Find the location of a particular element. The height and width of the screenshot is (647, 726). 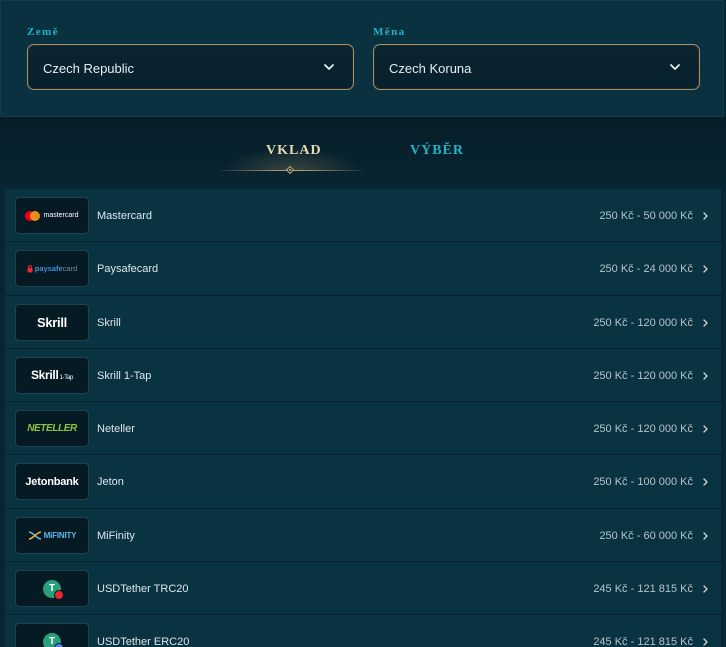

country-select: Czech Republic is located at coordinates (190, 67).